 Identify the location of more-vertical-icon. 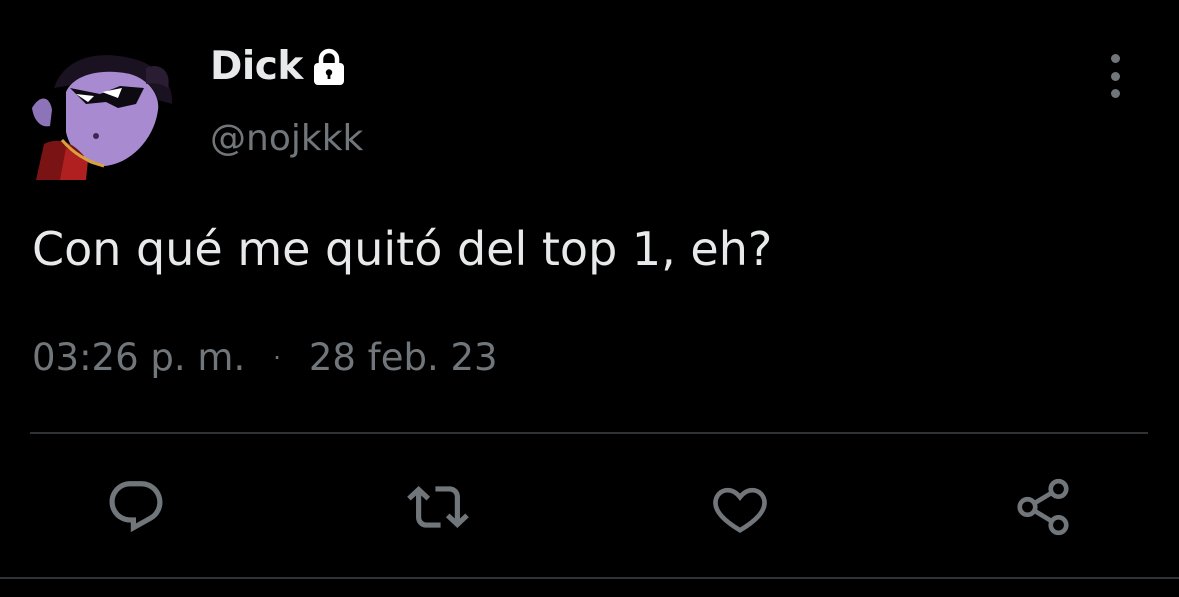
(1115, 76).